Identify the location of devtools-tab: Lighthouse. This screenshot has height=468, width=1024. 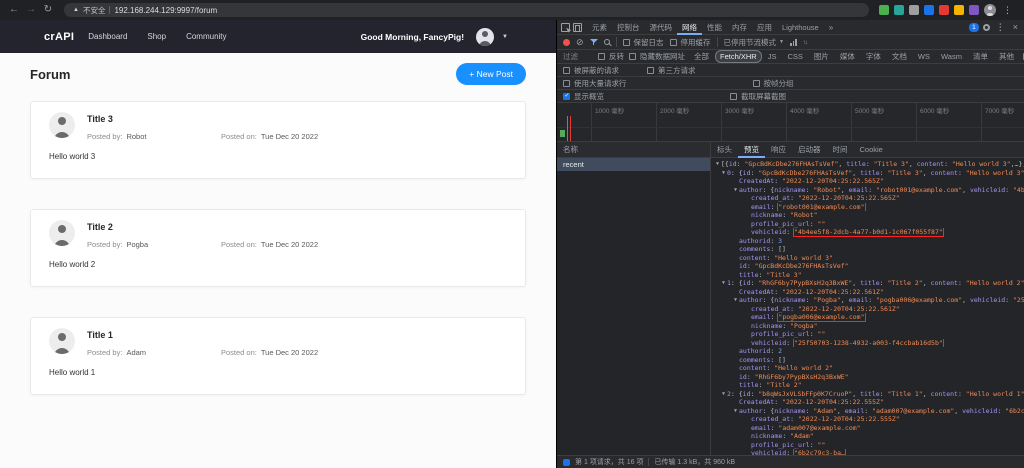
(800, 27).